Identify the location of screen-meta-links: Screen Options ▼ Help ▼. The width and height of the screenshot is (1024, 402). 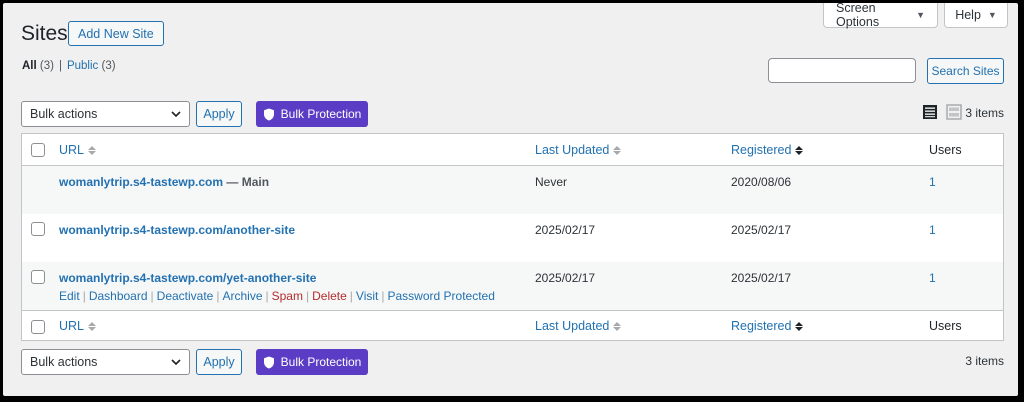
(915, 16).